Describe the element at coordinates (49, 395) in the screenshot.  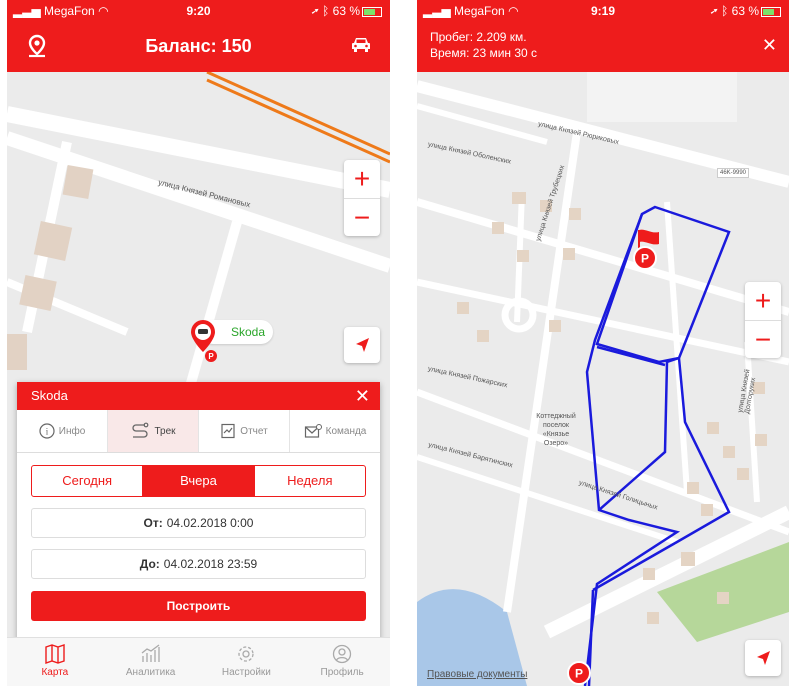
I see `panel-title: Skoda` at that location.